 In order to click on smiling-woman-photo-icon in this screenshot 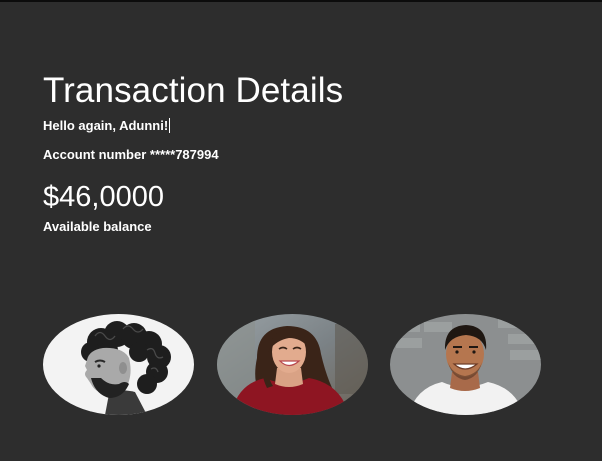, I will do `click(292, 364)`.